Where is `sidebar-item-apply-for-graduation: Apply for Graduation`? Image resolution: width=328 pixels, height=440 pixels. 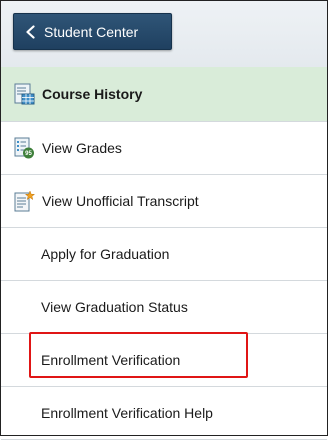
sidebar-item-apply-for-graduation: Apply for Graduation is located at coordinates (164, 254).